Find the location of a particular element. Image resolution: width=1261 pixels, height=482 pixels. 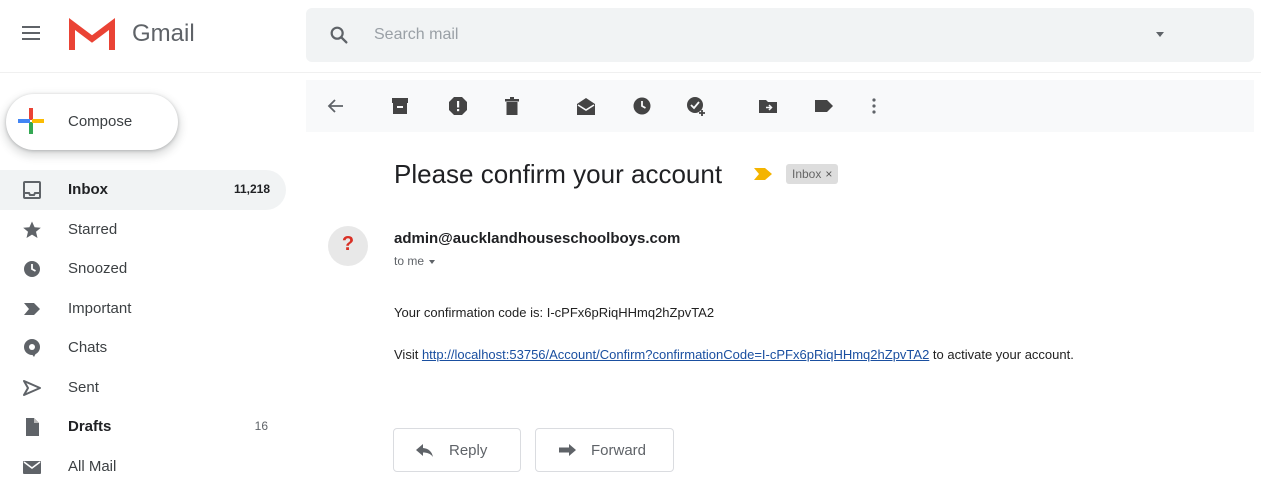

sender-avatar: ? is located at coordinates (348, 246).